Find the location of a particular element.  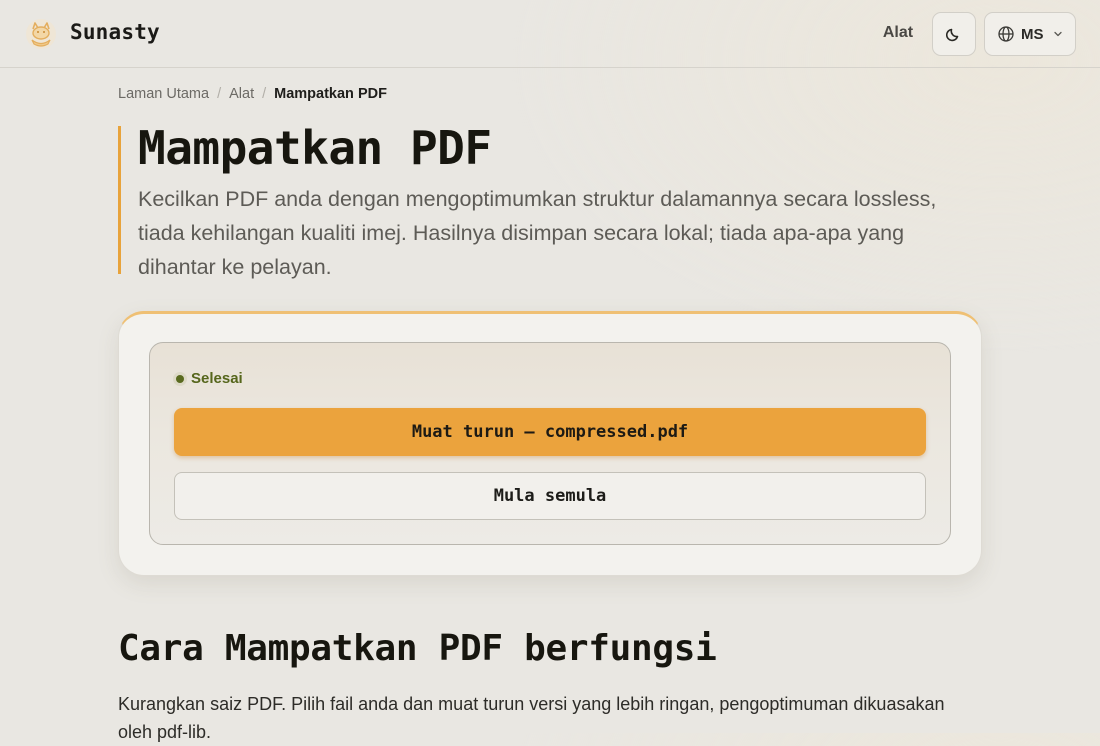

reset-button: Mula semula is located at coordinates (550, 496).